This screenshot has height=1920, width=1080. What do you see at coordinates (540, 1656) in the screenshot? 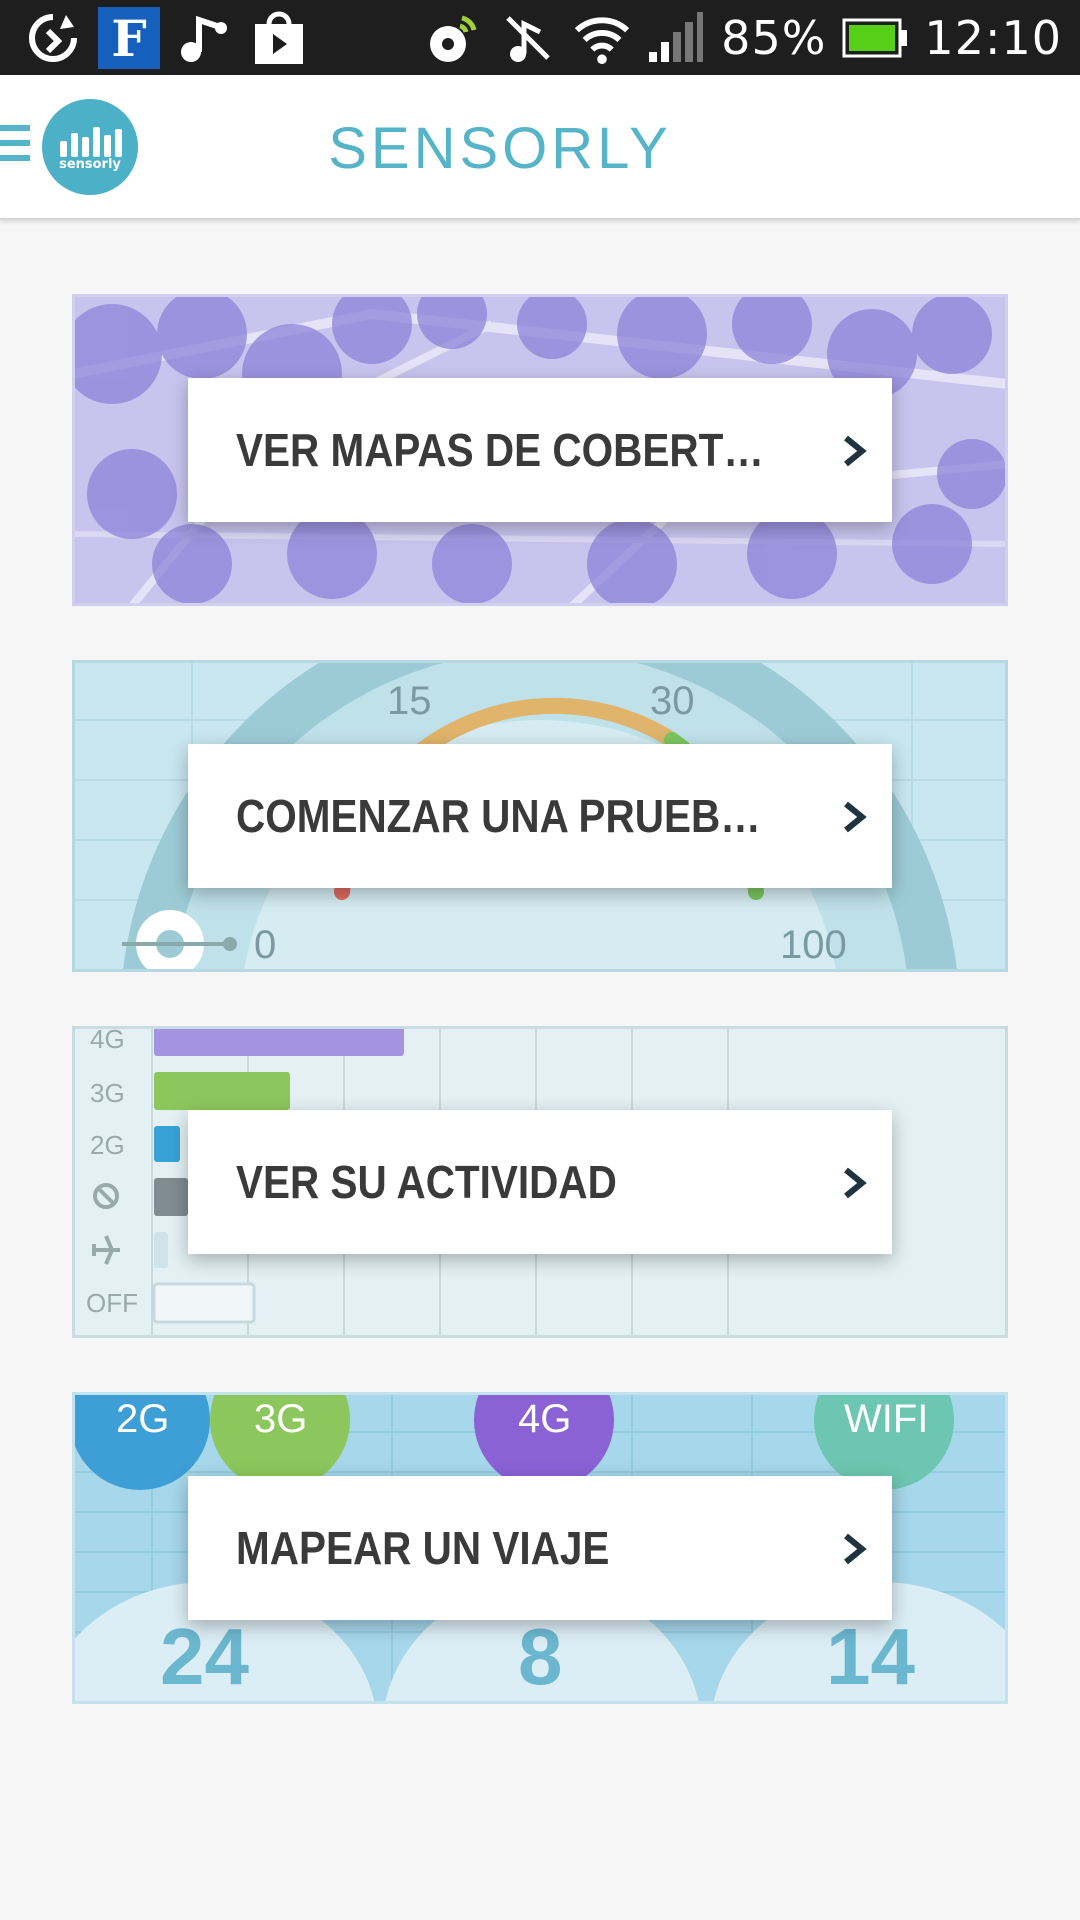
I see `count-4g: 8` at bounding box center [540, 1656].